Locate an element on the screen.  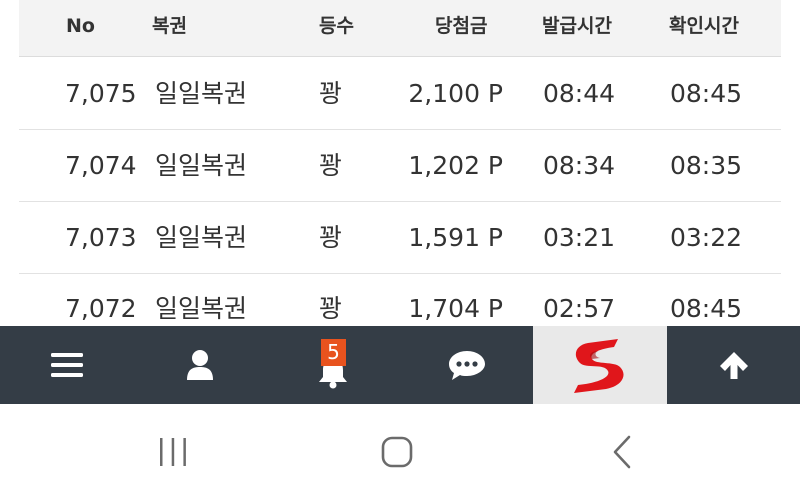
chat-button is located at coordinates (466, 365).